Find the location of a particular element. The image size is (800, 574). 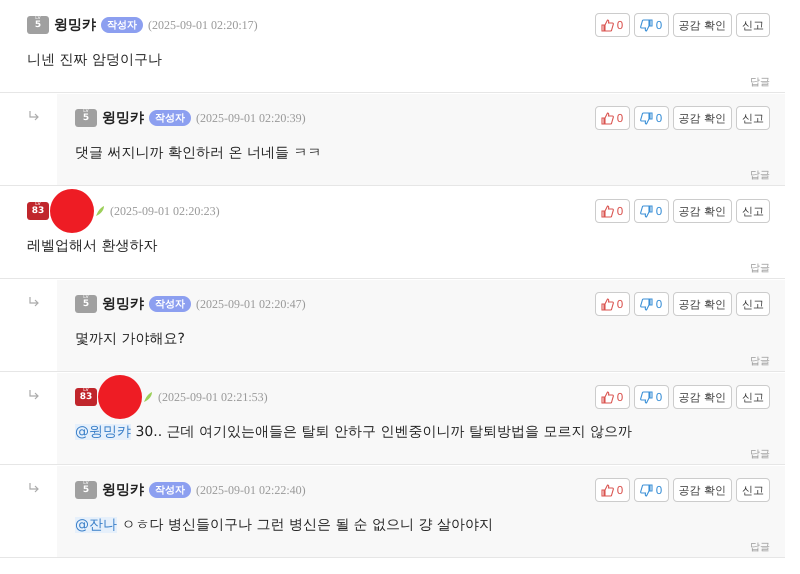

comment-text: 댓글 써지니까 확인하러 온 너네들 ㅋㅋ is located at coordinates (198, 153).